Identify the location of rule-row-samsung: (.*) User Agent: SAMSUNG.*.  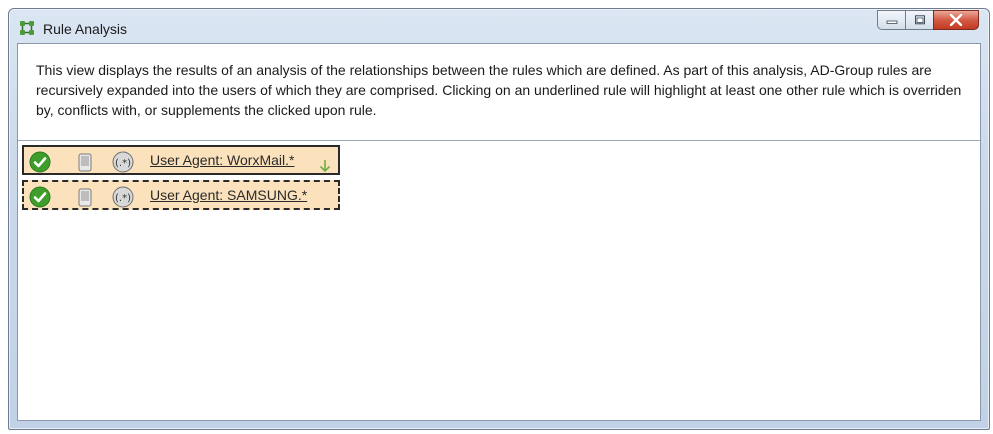
(181, 195).